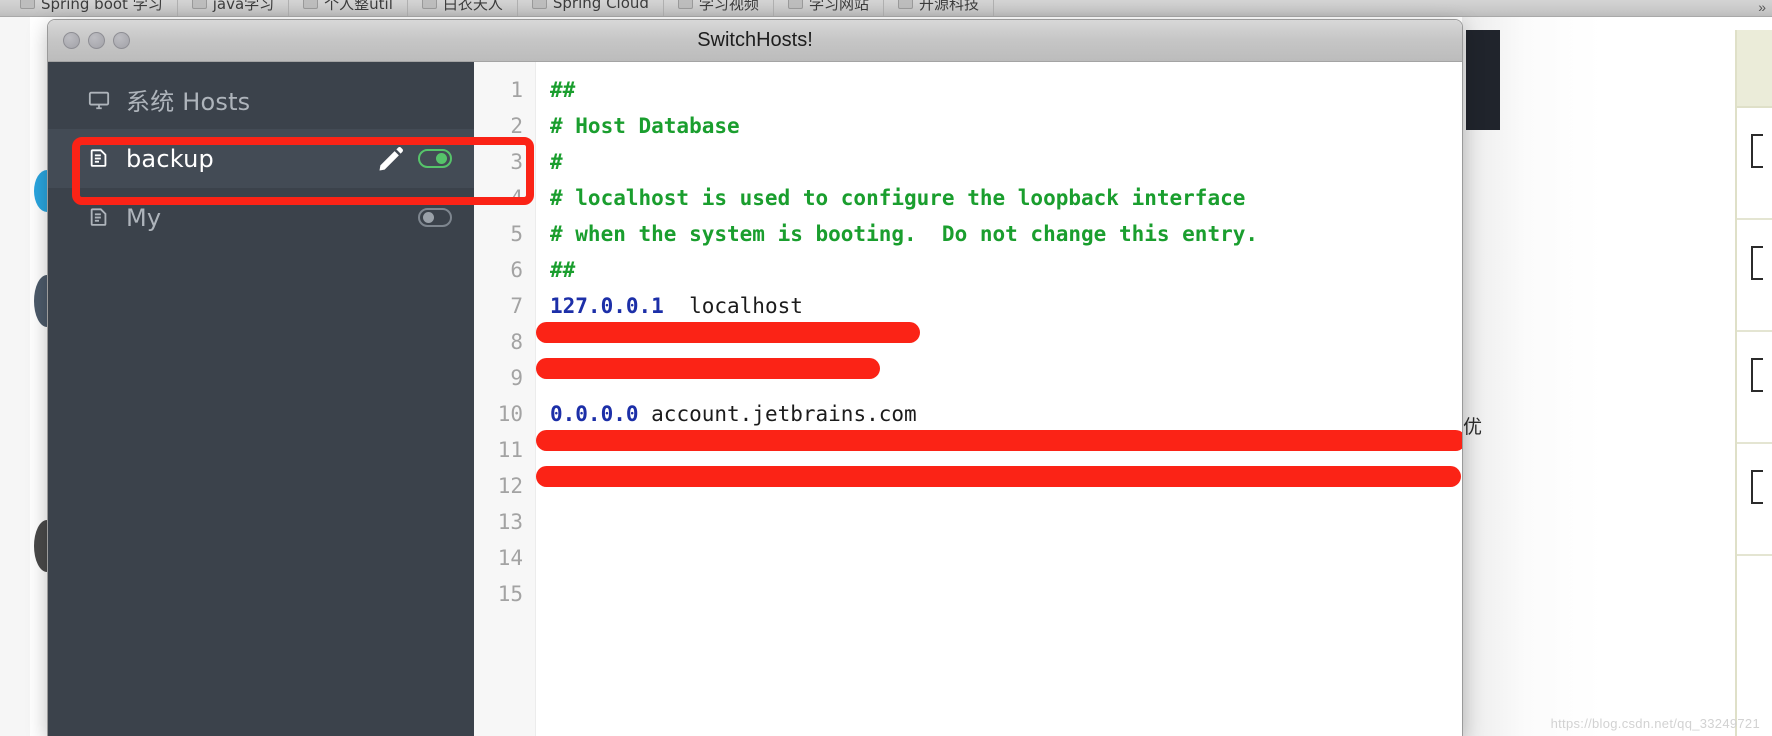  I want to click on code-comment: #, so click(556, 162).